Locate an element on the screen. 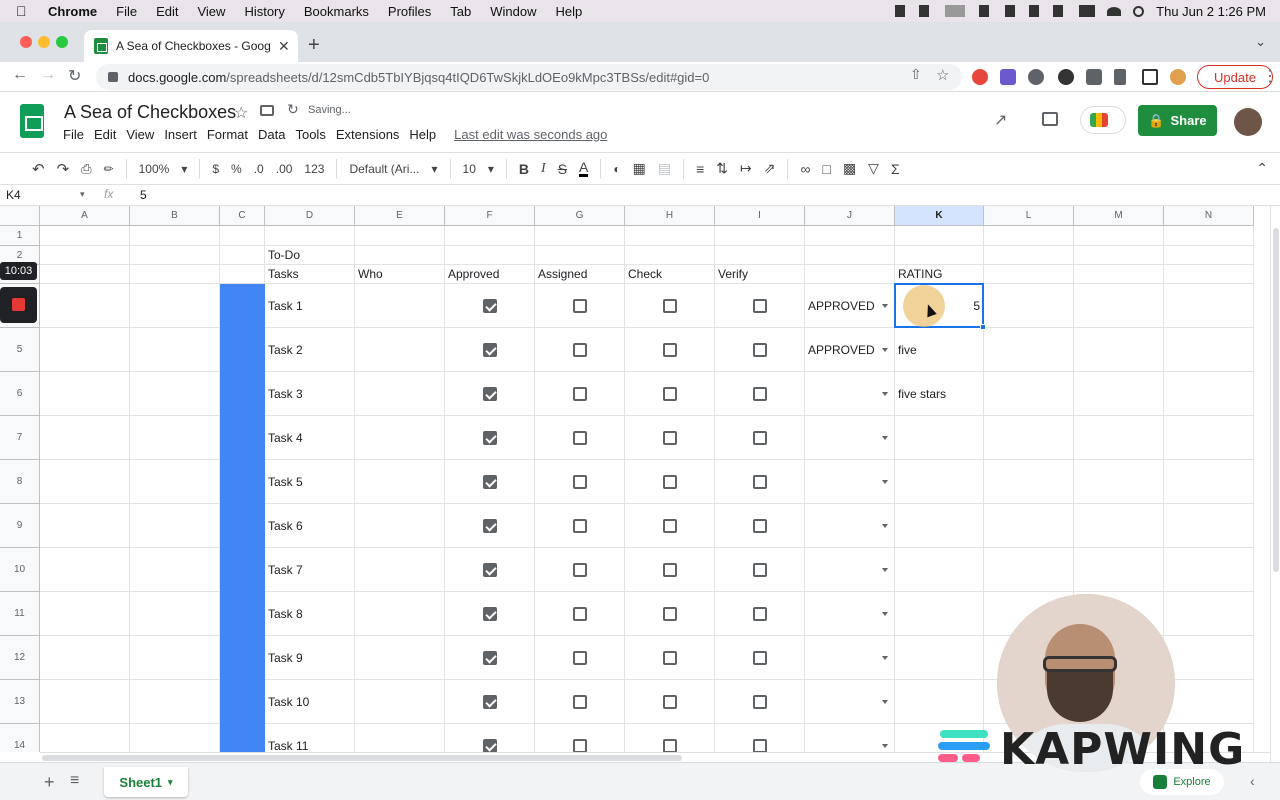 This screenshot has width=1280, height=800. cell-k13 is located at coordinates (939, 702).